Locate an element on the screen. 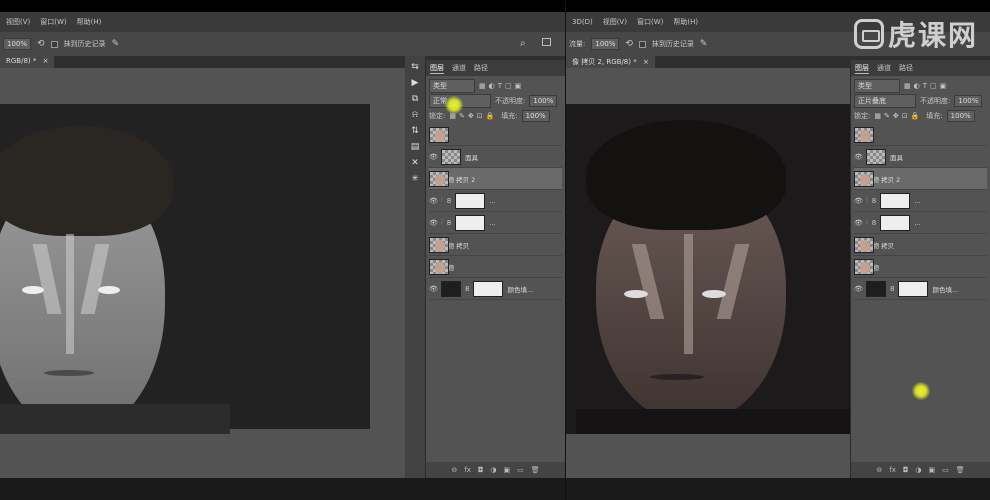  blend-mode-select: 正片叠底 is located at coordinates (885, 100).